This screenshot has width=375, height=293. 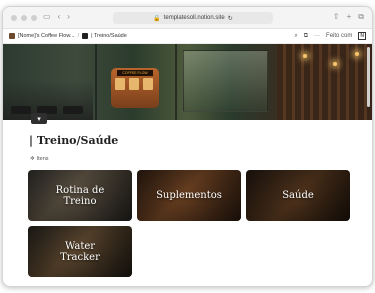 I want to click on scrollbar, so click(x=368, y=77).